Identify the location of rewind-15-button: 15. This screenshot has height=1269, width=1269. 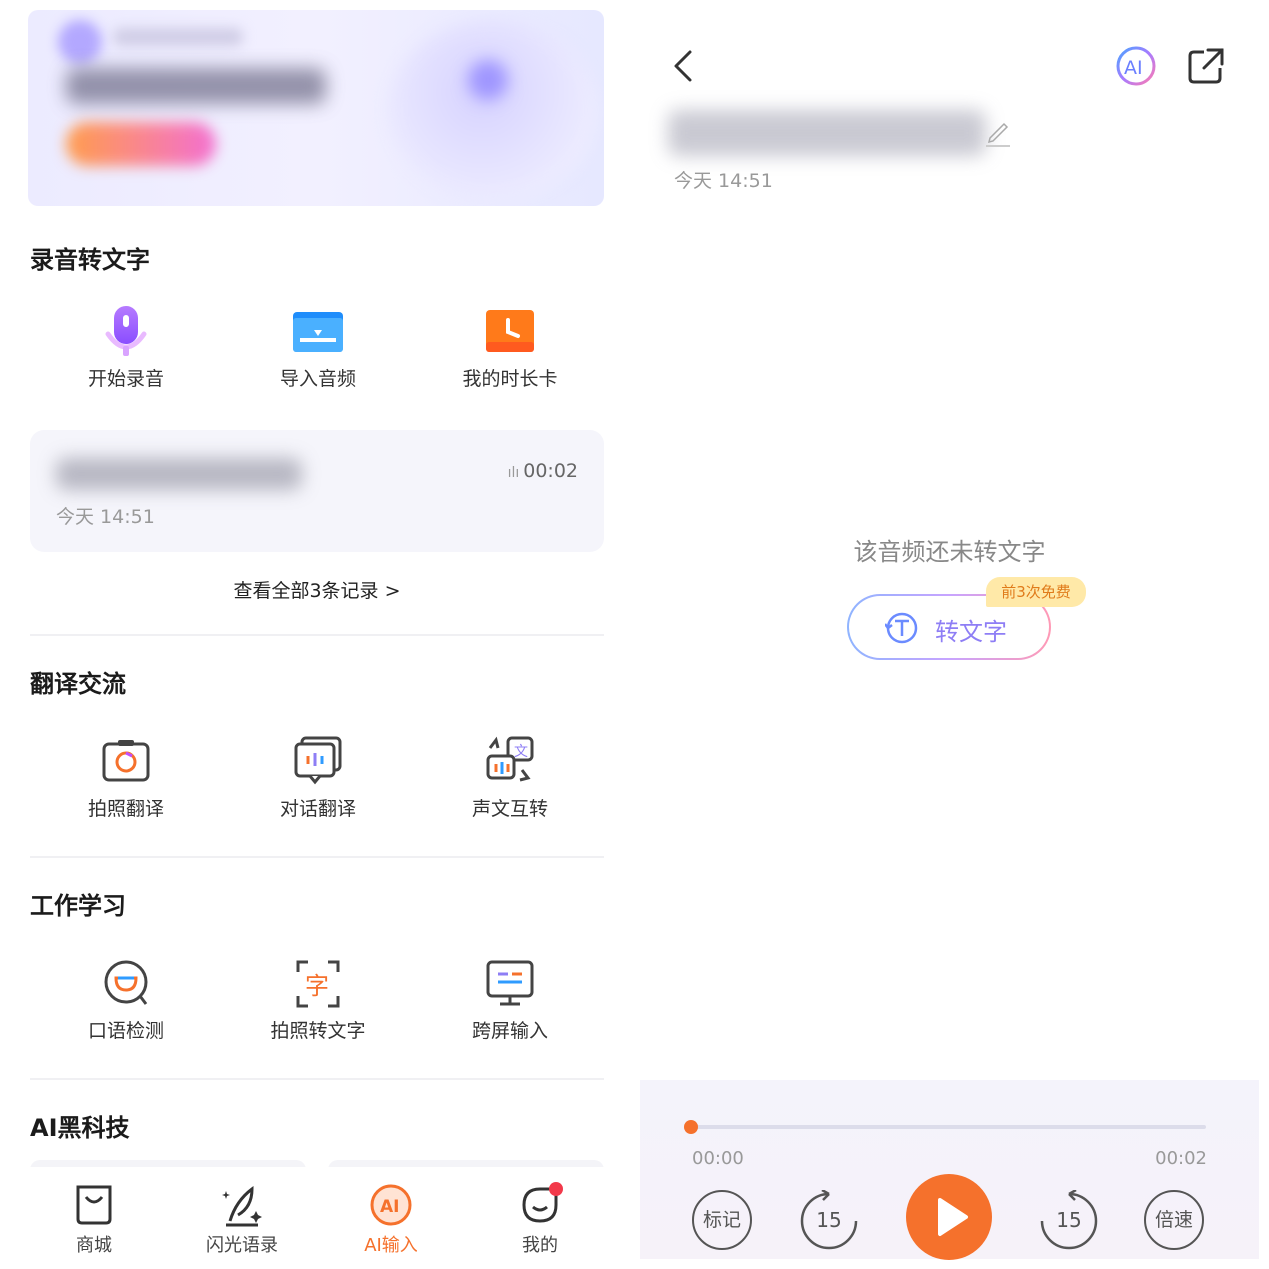
(829, 1220).